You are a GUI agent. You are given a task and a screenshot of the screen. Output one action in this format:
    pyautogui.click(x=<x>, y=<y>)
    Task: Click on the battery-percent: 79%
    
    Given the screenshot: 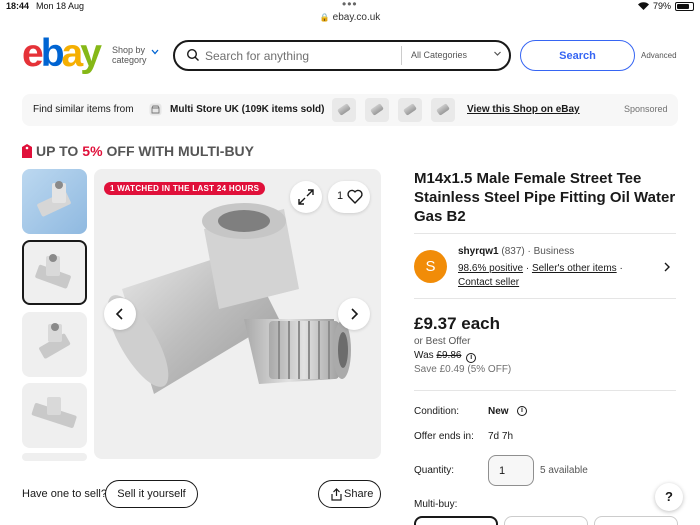 What is the action you would take?
    pyautogui.click(x=661, y=6)
    